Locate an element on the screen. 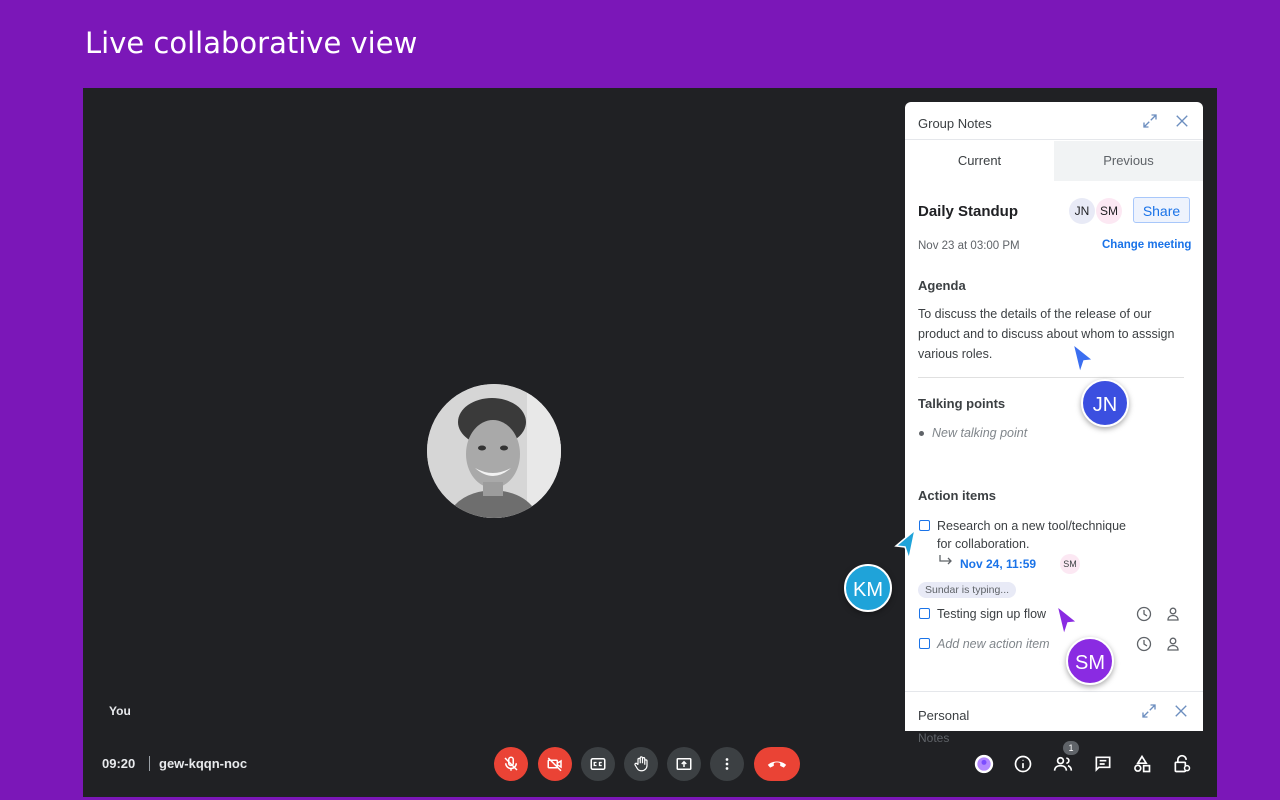  talking-points-heading: Talking points is located at coordinates (962, 403).